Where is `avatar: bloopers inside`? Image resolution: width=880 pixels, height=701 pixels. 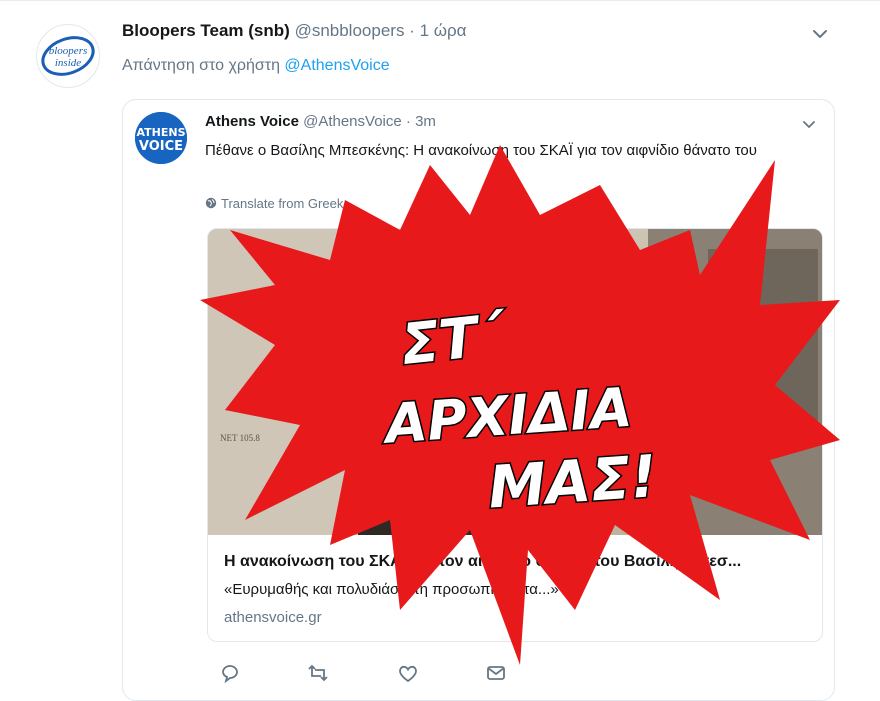 avatar: bloopers inside is located at coordinates (68, 56).